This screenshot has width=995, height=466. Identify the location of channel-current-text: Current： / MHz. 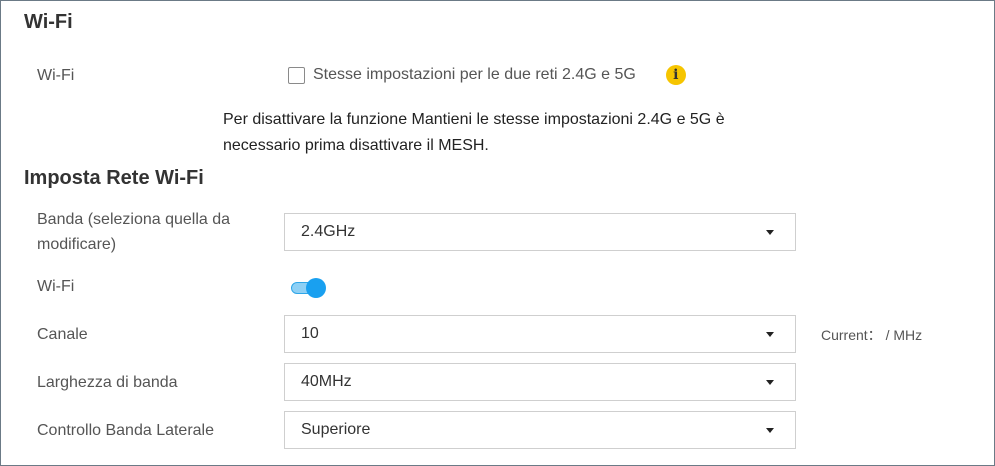
(872, 335).